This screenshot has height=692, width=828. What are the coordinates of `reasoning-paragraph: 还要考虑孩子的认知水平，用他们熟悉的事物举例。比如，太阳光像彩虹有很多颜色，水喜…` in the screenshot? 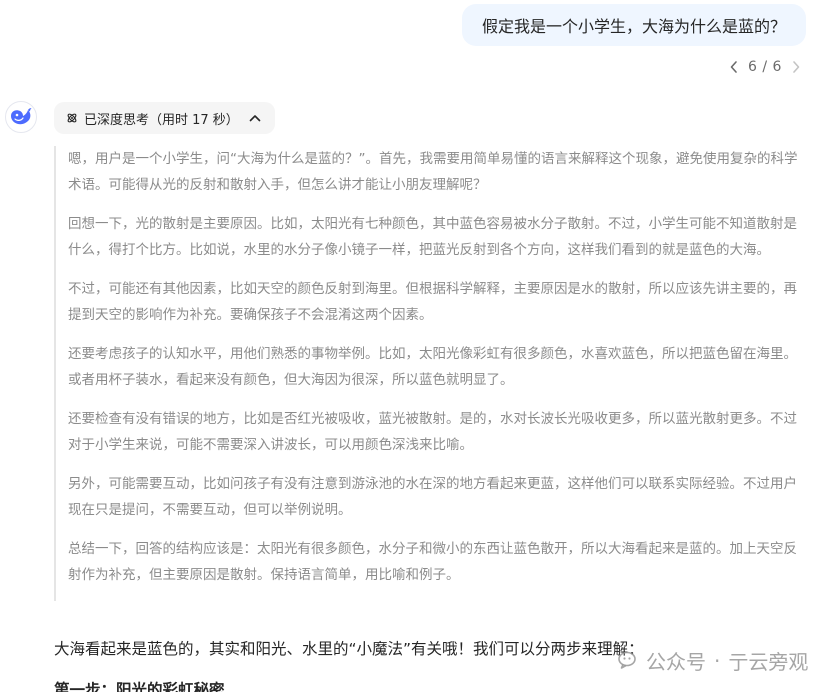 It's located at (432, 367).